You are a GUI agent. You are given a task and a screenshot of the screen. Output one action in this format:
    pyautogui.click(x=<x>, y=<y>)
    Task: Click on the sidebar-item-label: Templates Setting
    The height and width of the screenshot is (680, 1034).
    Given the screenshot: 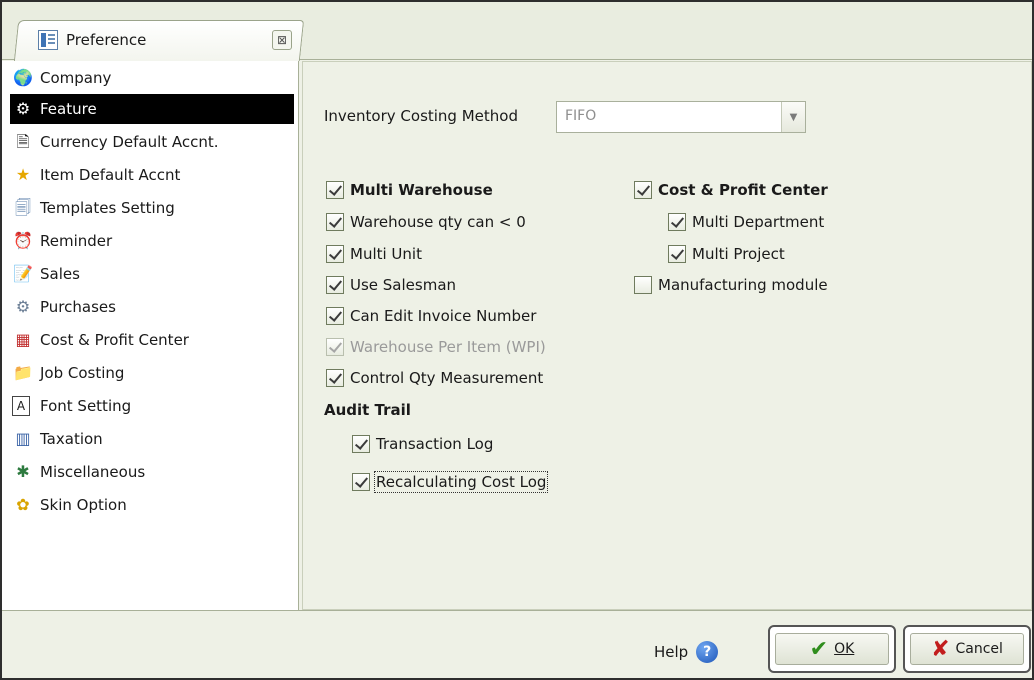 What is the action you would take?
    pyautogui.click(x=107, y=208)
    